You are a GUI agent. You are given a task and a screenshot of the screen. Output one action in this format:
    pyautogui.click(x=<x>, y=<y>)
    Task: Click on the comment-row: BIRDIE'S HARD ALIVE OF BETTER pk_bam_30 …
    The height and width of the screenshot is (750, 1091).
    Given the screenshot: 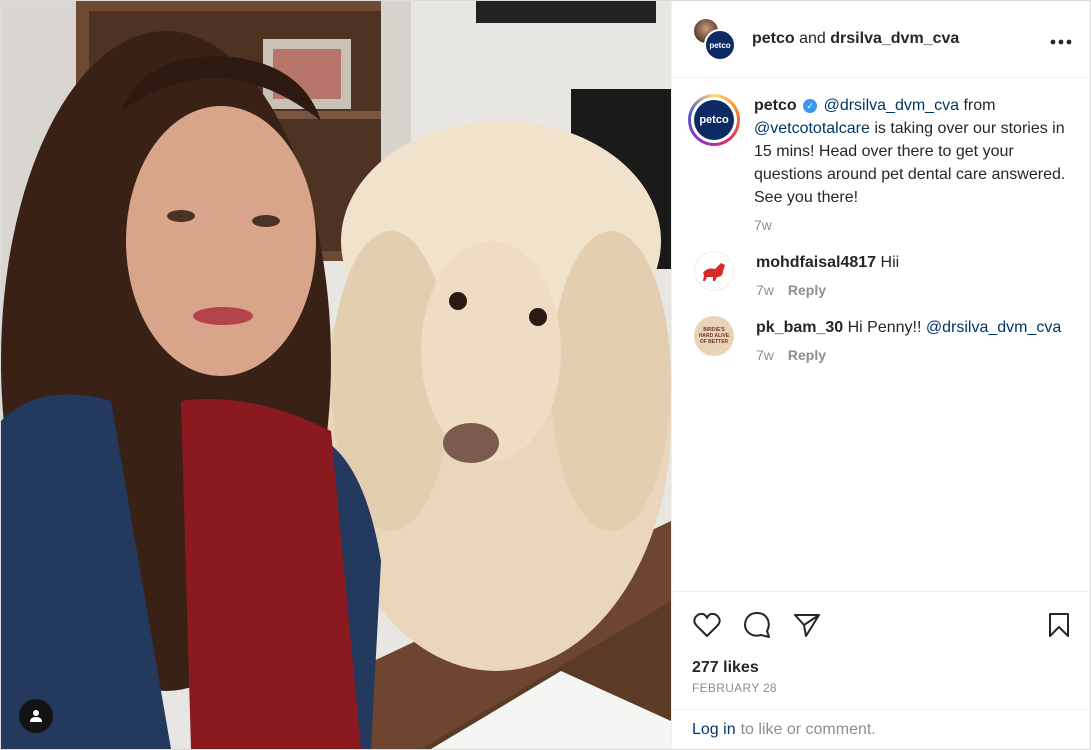 What is the action you would take?
    pyautogui.click(x=880, y=339)
    